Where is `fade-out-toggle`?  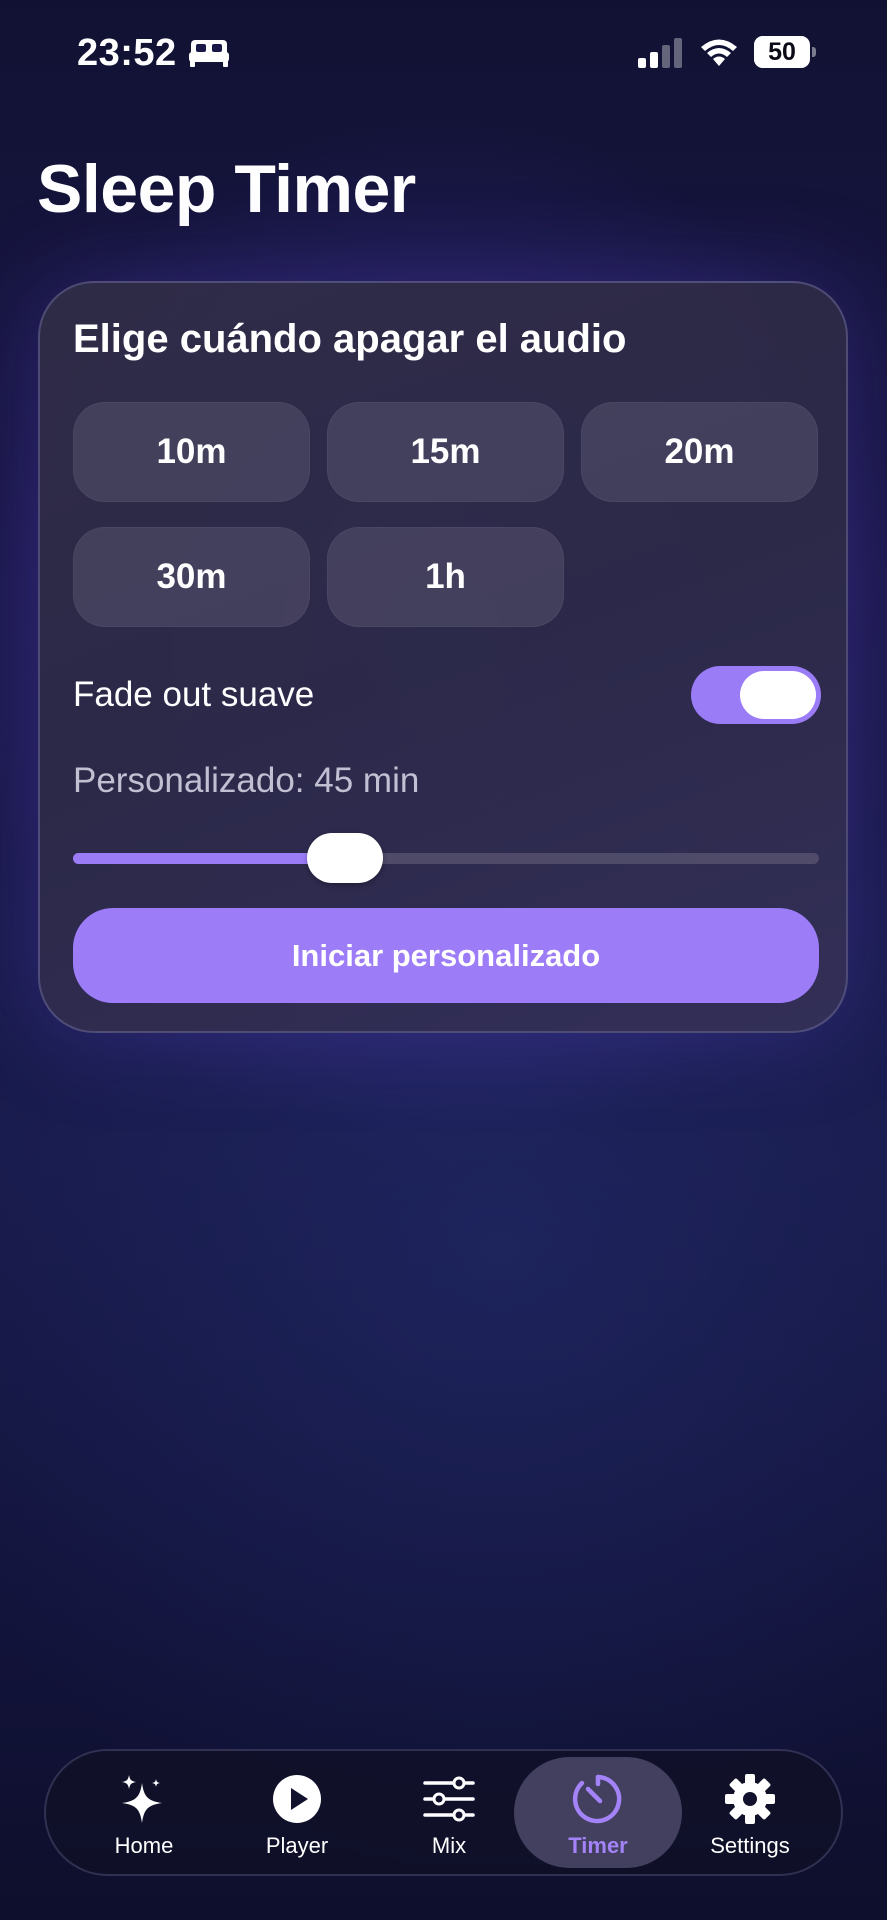
fade-out-toggle is located at coordinates (756, 695).